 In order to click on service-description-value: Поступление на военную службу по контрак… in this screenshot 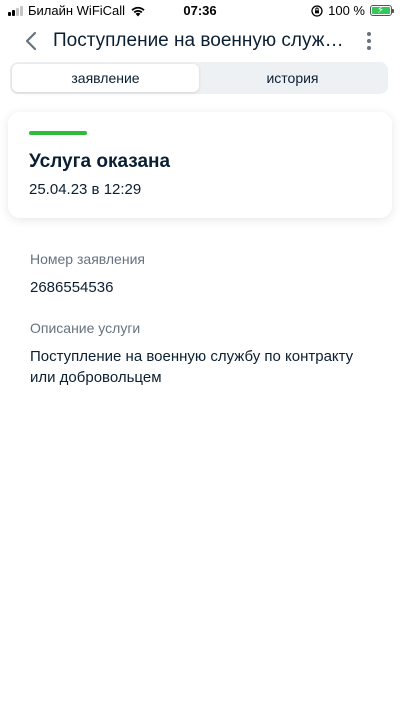, I will do `click(192, 367)`.